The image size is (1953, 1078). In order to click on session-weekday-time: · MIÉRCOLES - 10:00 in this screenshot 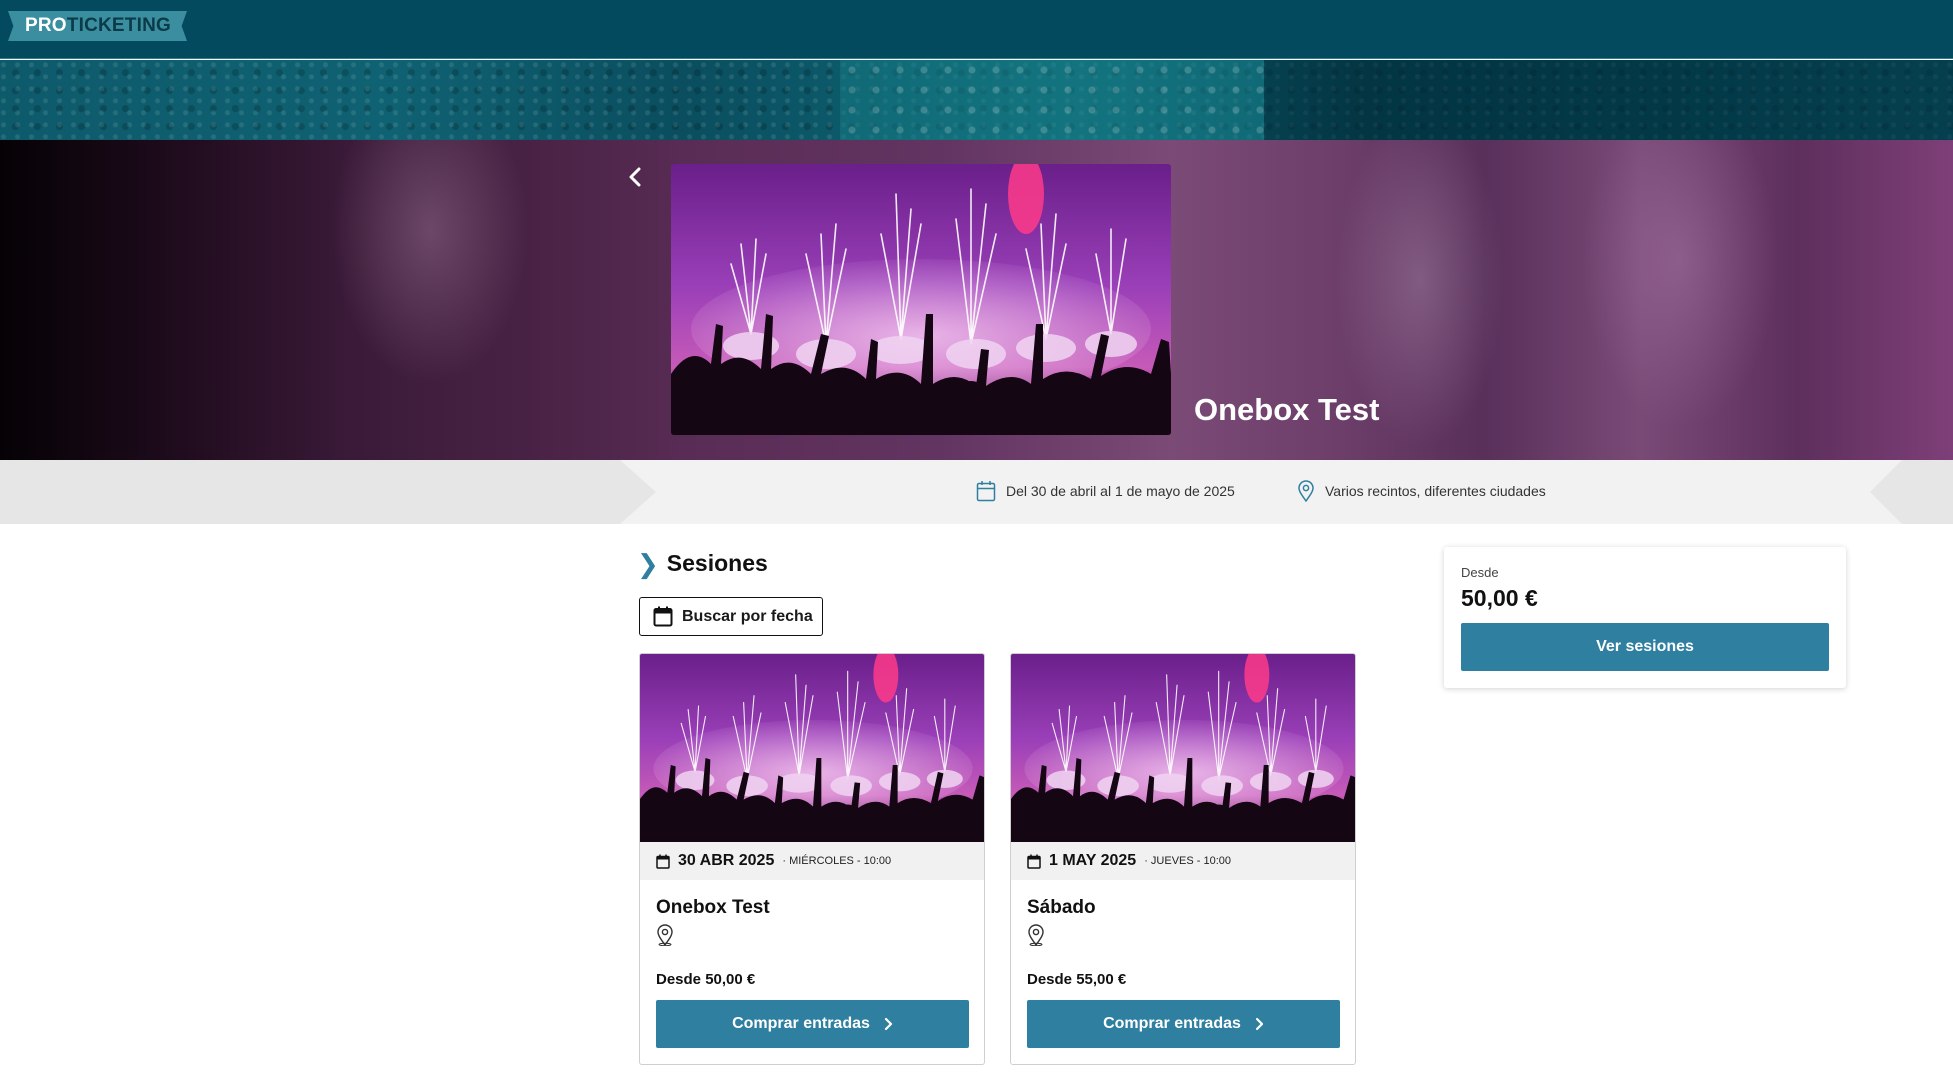, I will do `click(837, 861)`.